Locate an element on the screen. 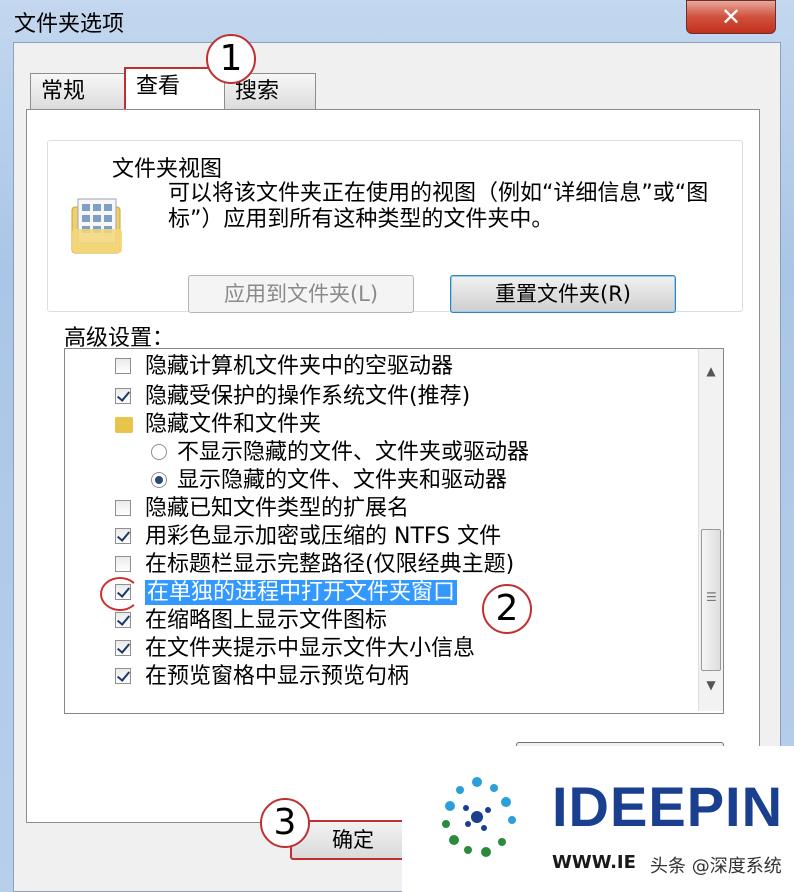 The image size is (794, 892). annotation-circle is located at coordinates (120, 594).